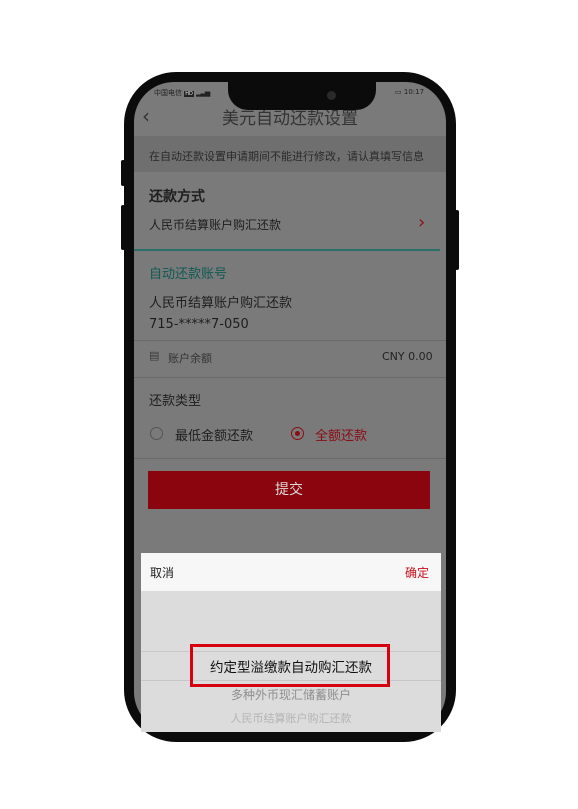  What do you see at coordinates (199, 324) in the screenshot?
I see `account-number: 715-*****7-050` at bounding box center [199, 324].